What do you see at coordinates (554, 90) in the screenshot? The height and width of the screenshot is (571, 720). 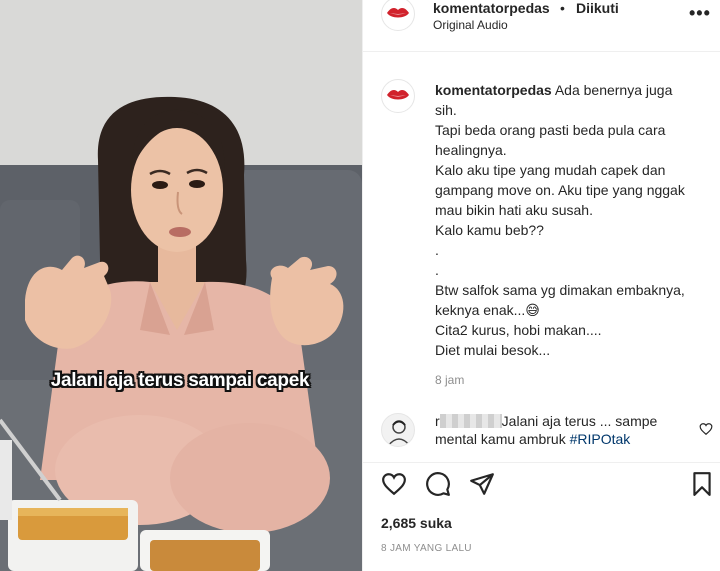 I see `caption-first-line: komentatorpedas Ada benernya juga` at bounding box center [554, 90].